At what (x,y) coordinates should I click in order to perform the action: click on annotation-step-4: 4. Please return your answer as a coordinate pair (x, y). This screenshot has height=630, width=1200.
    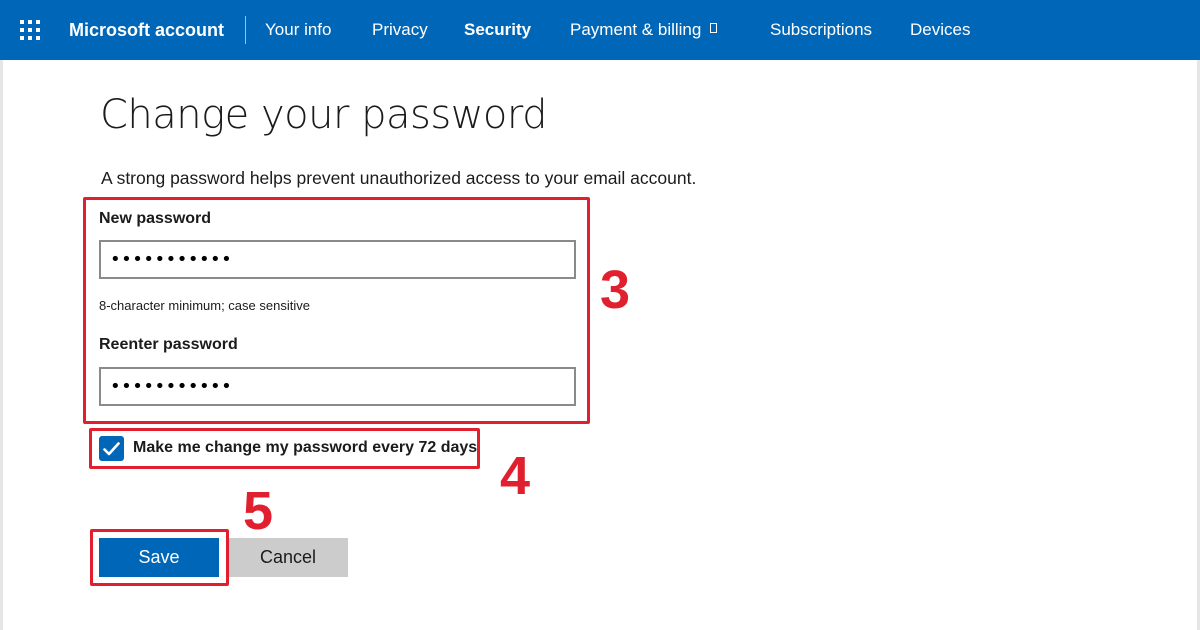
    Looking at the image, I should click on (515, 476).